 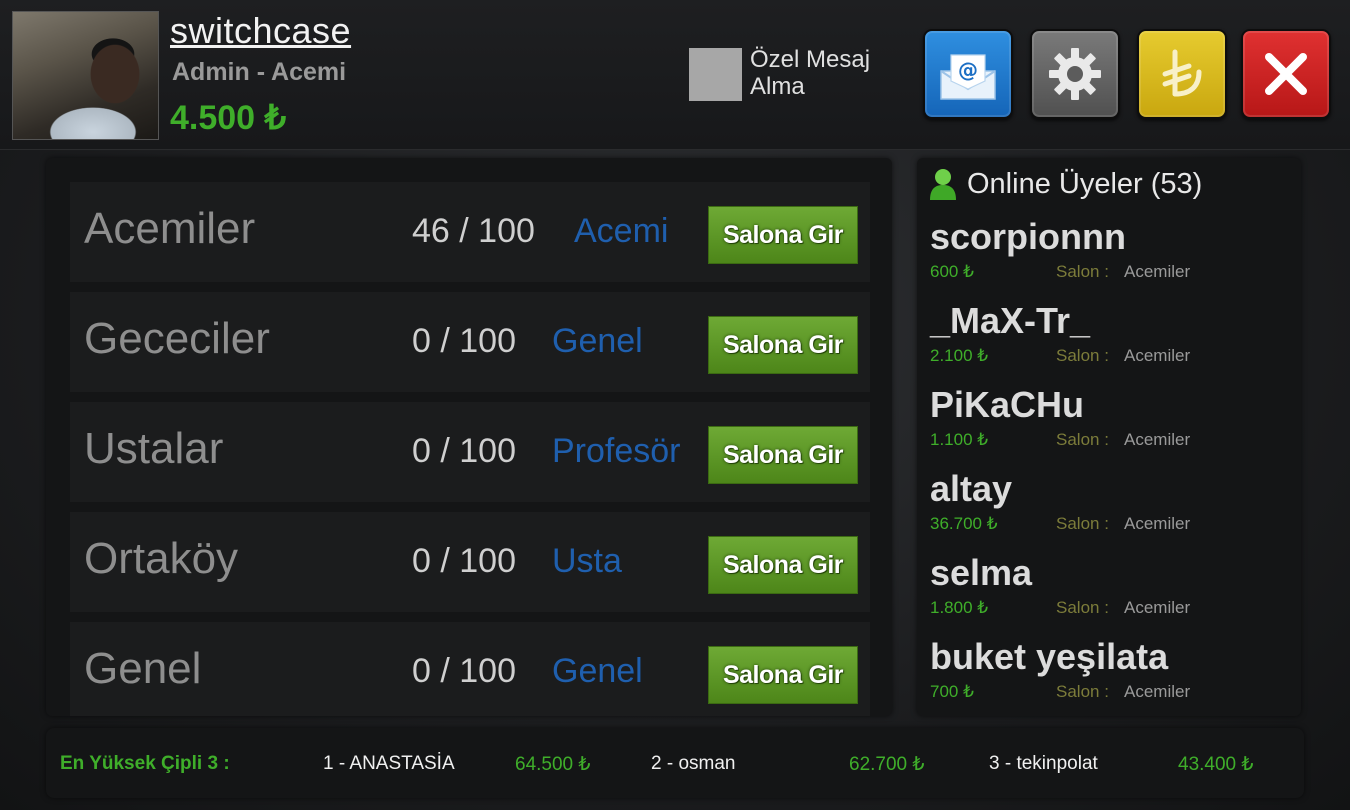 I want to click on lira-icon, so click(x=1182, y=73).